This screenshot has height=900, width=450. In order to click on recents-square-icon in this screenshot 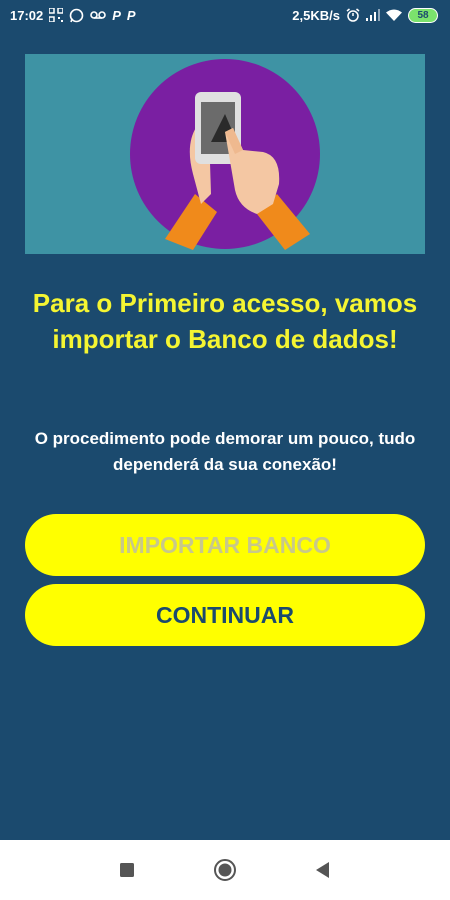, I will do `click(127, 870)`.